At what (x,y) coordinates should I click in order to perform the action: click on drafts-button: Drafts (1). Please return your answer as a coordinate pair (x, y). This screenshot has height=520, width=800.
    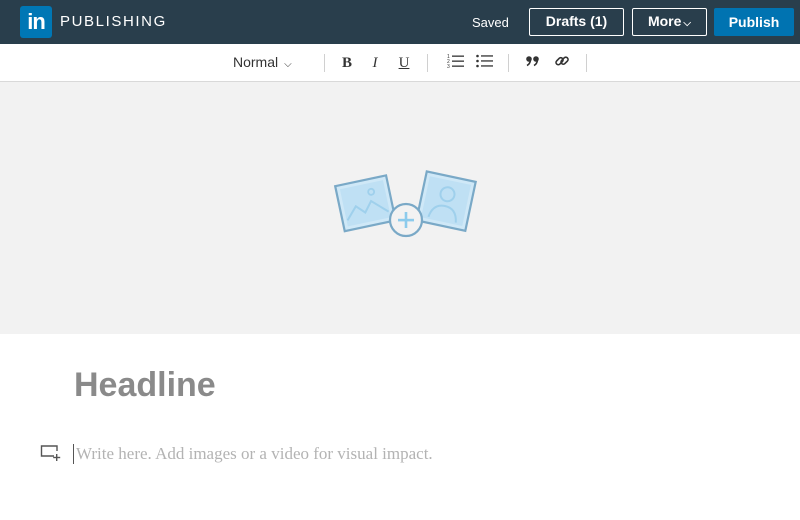
    Looking at the image, I should click on (576, 22).